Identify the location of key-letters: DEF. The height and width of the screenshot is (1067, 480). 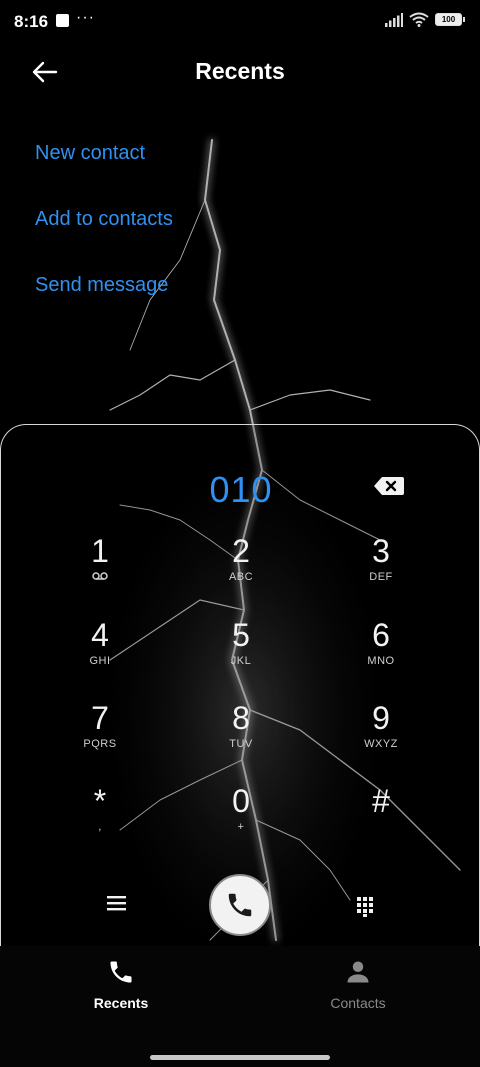
(381, 577).